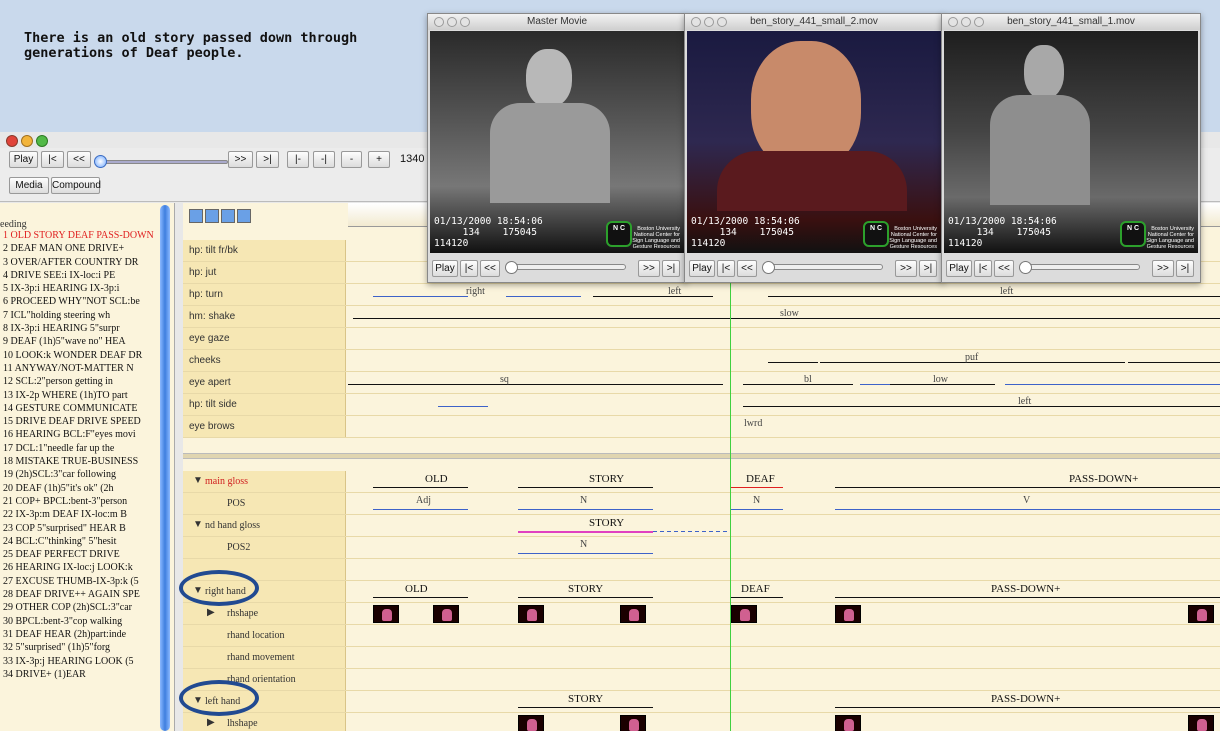 This screenshot has width=1220, height=731. What do you see at coordinates (701, 427) in the screenshot?
I see `tier-eye-brows: eye brows lwrd` at bounding box center [701, 427].